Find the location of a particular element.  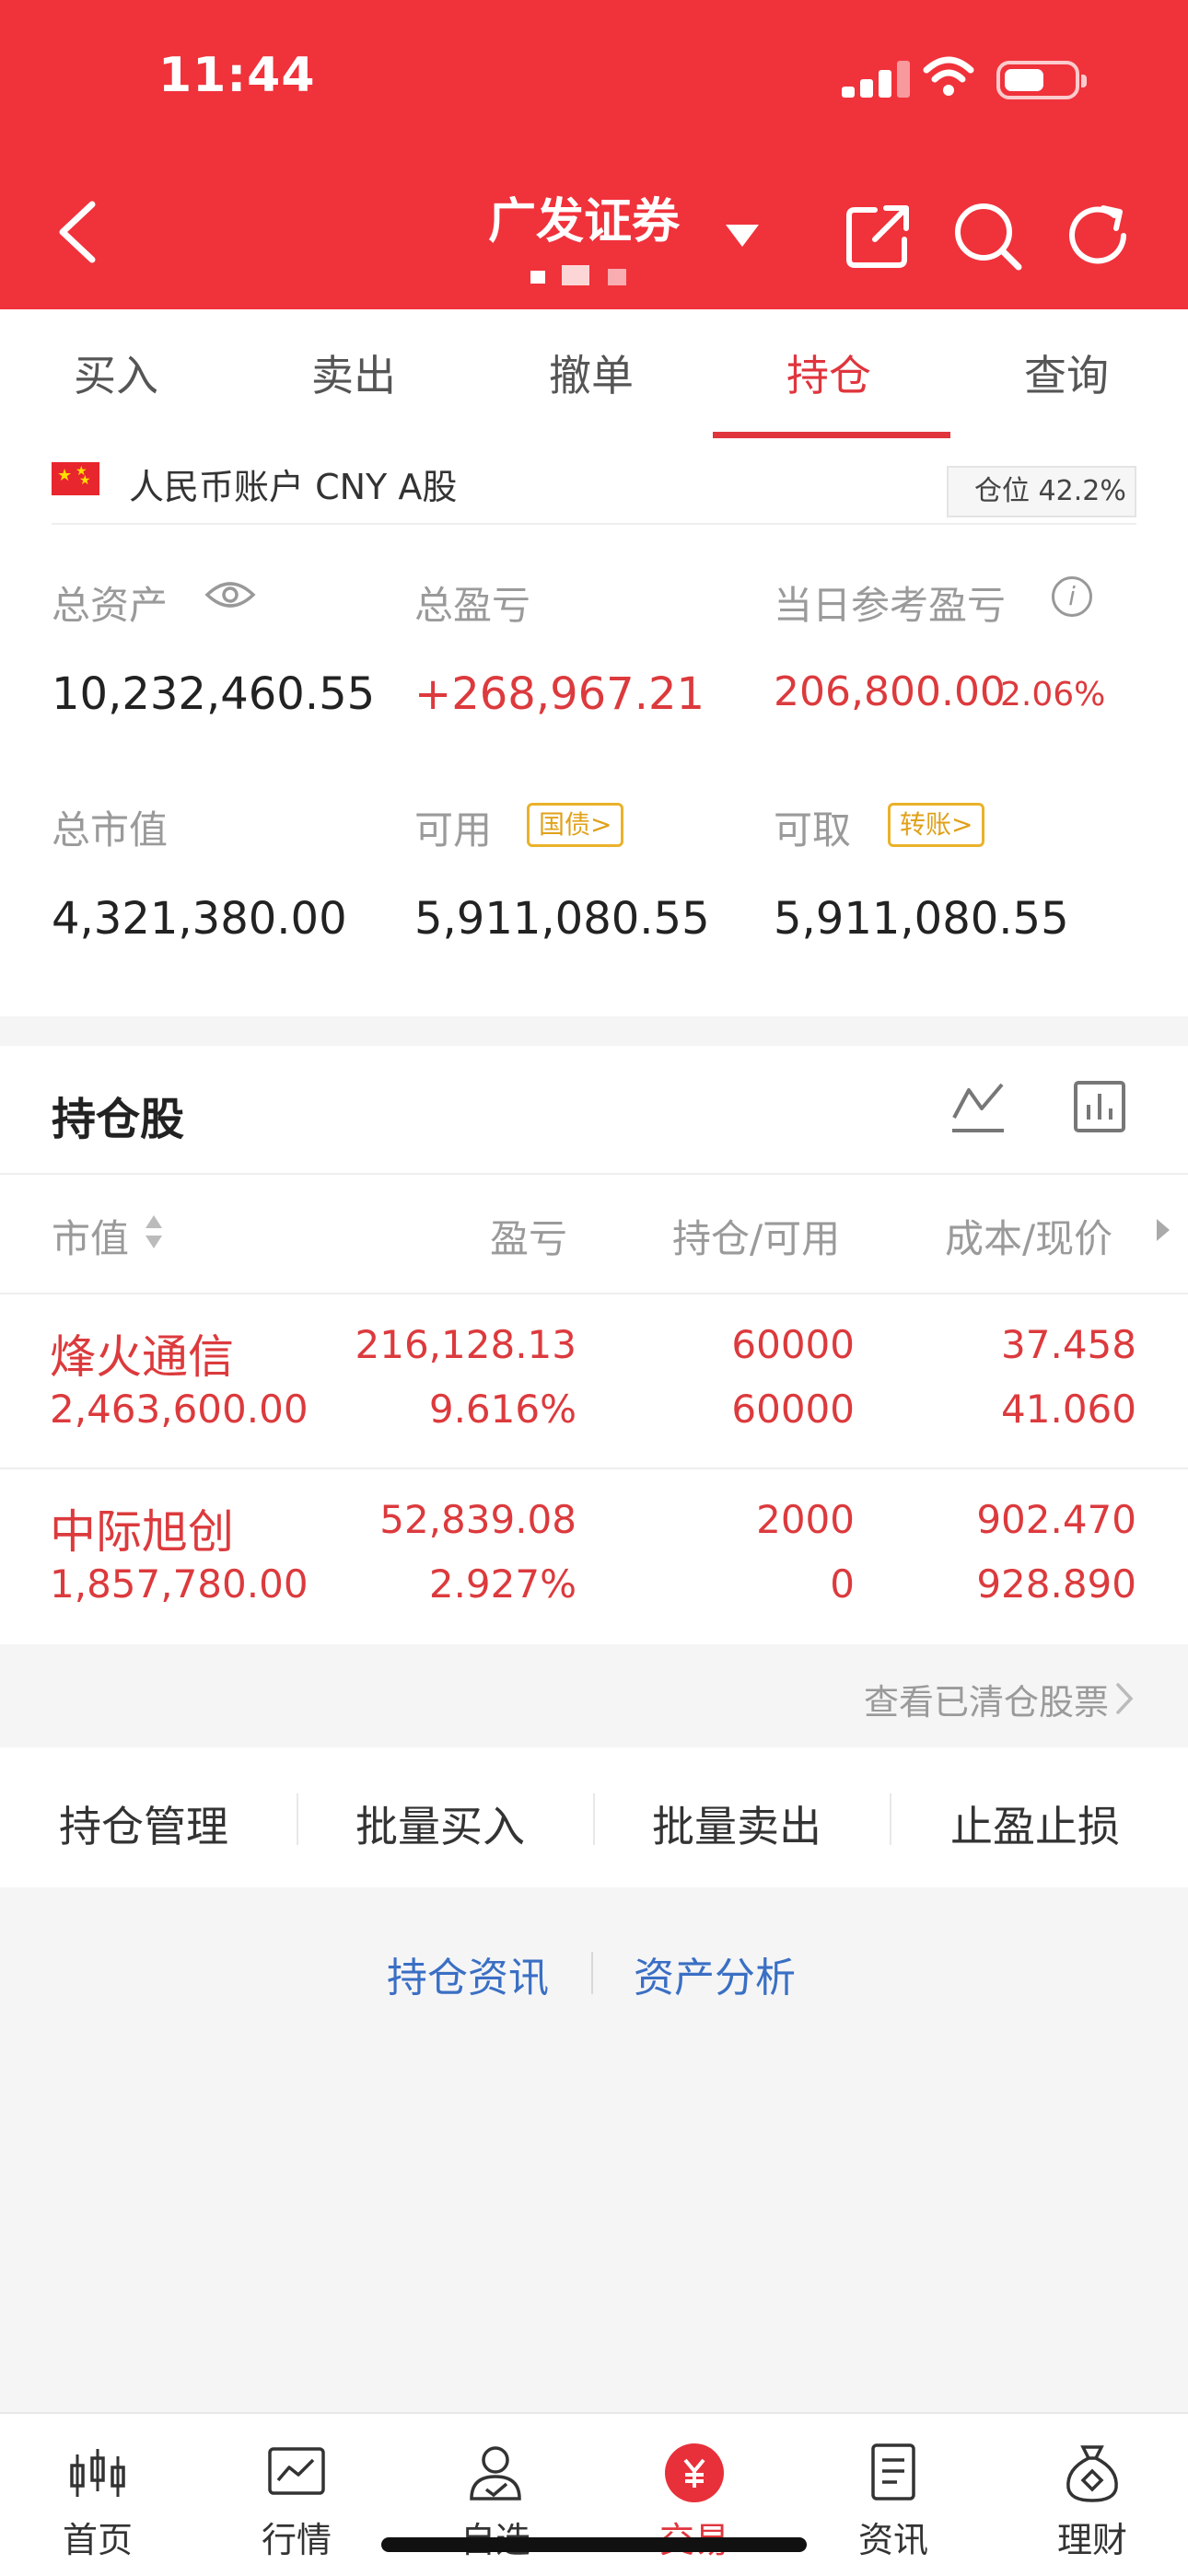

available-value: 5,911,080.55 is located at coordinates (562, 919).